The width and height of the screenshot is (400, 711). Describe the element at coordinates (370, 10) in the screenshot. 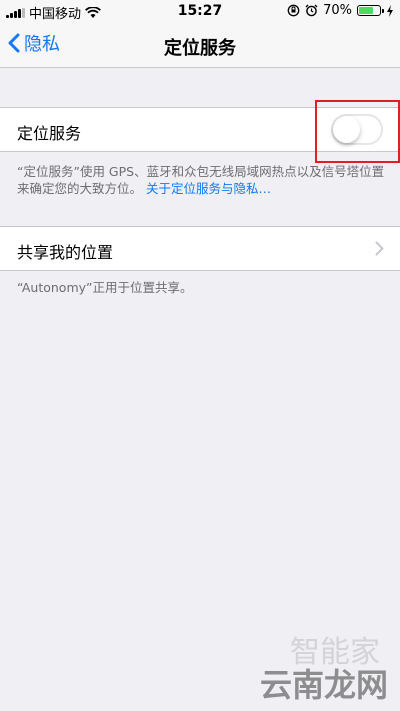

I see `battery-icon` at that location.